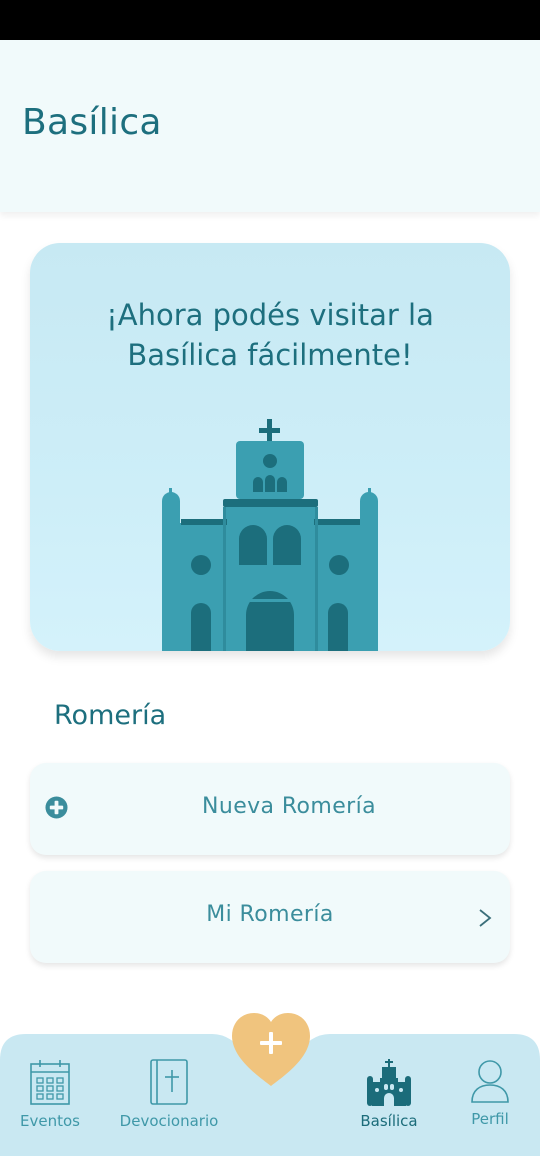 Image resolution: width=540 pixels, height=1156 pixels. Describe the element at coordinates (270, 20) in the screenshot. I see `status-bar` at that location.